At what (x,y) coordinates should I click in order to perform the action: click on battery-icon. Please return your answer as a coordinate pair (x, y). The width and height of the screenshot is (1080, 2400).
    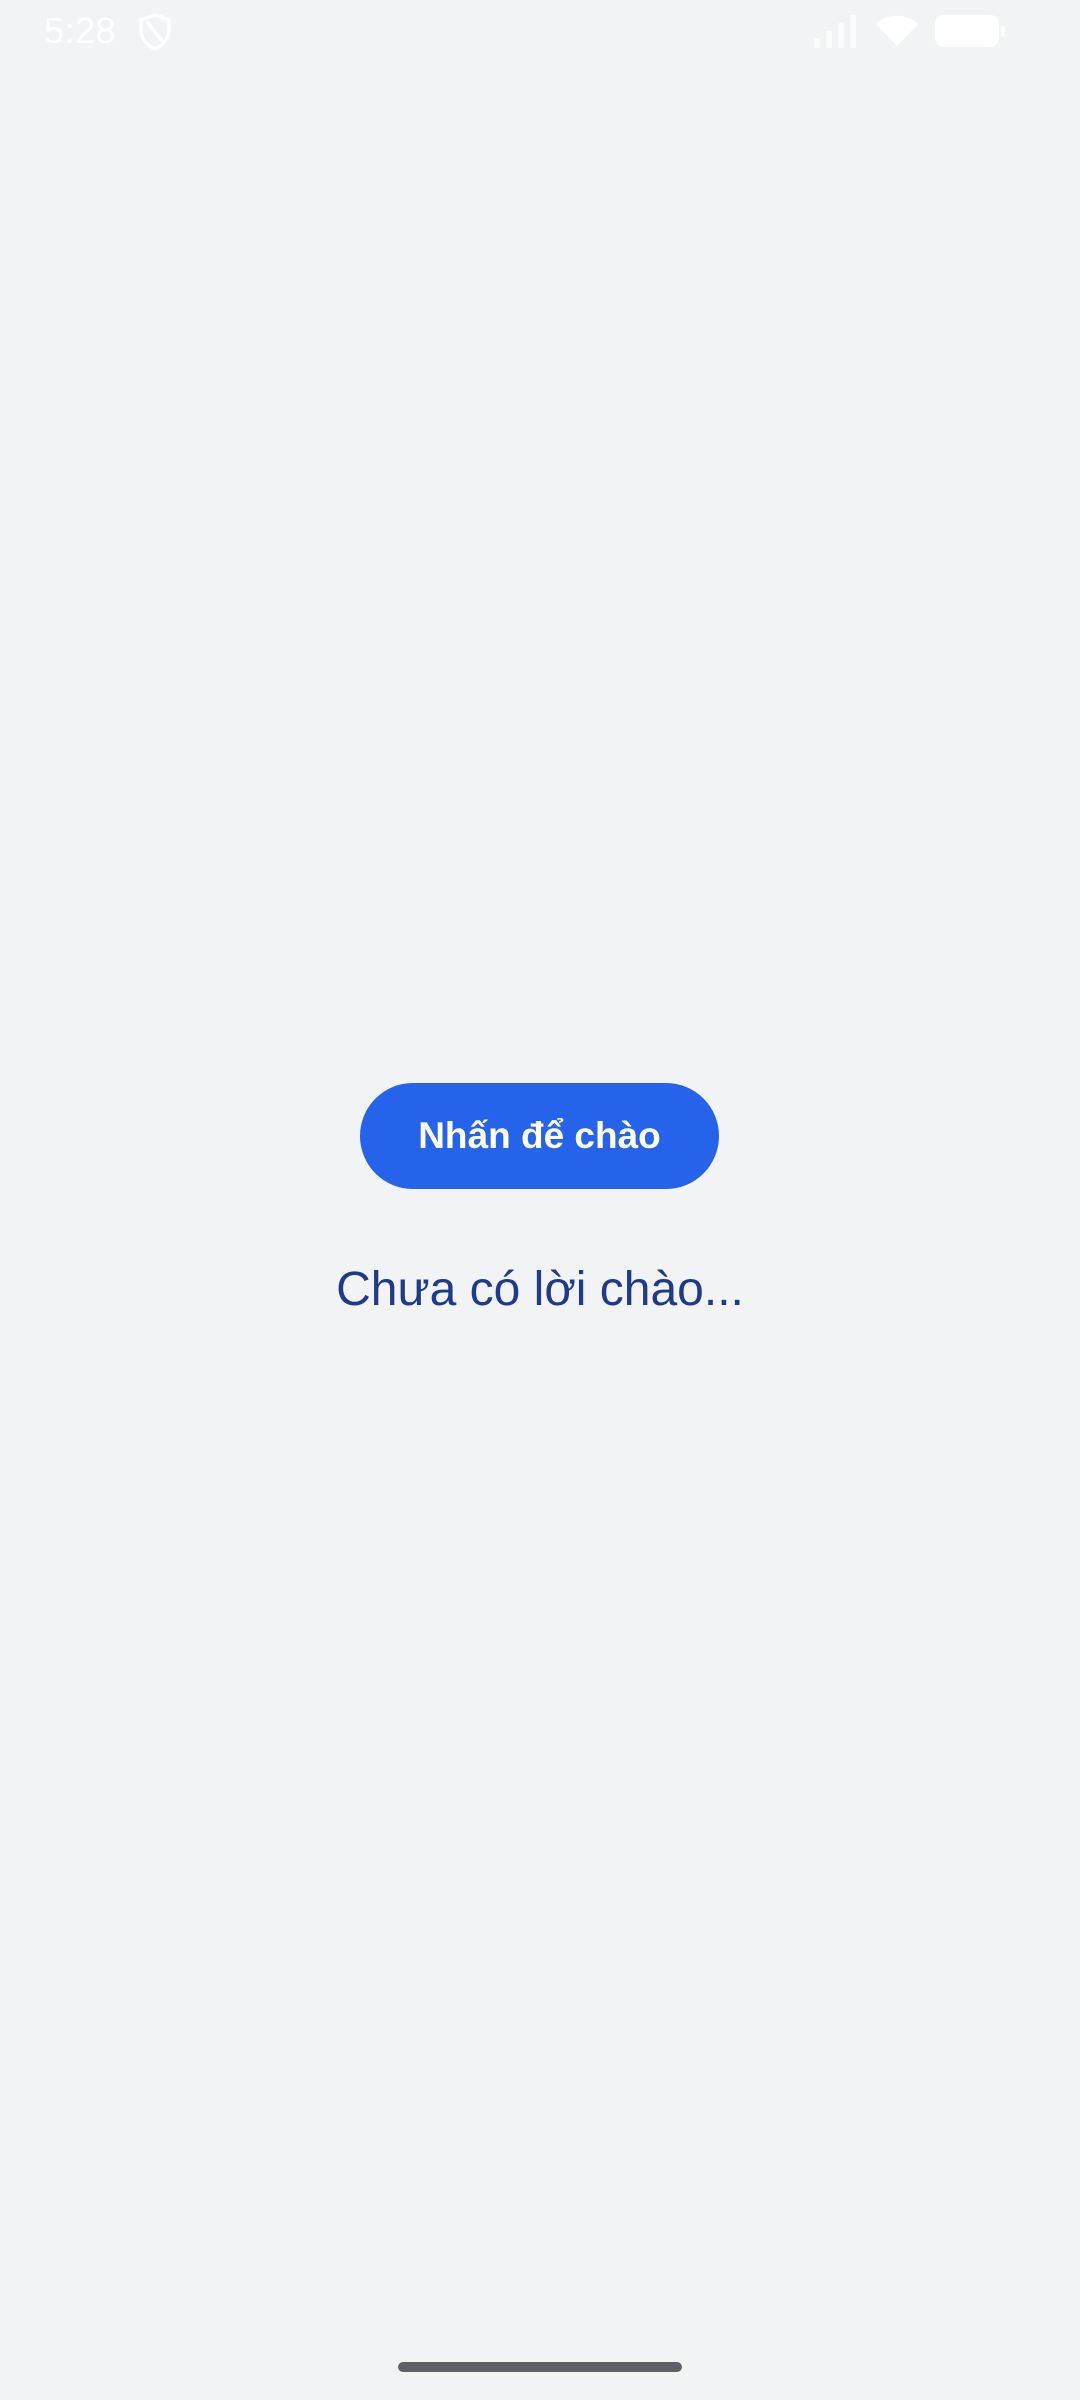
    Looking at the image, I should click on (970, 31).